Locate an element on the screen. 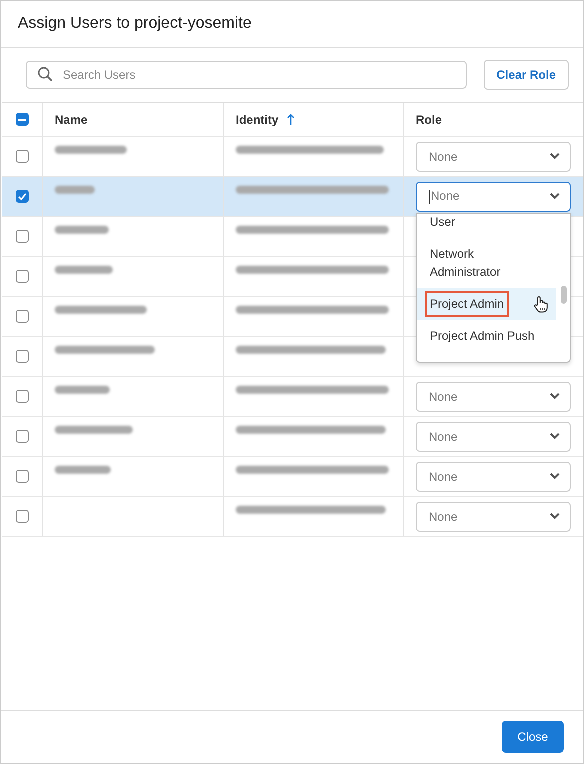 This screenshot has width=584, height=764. column-header: Role is located at coordinates (429, 119).